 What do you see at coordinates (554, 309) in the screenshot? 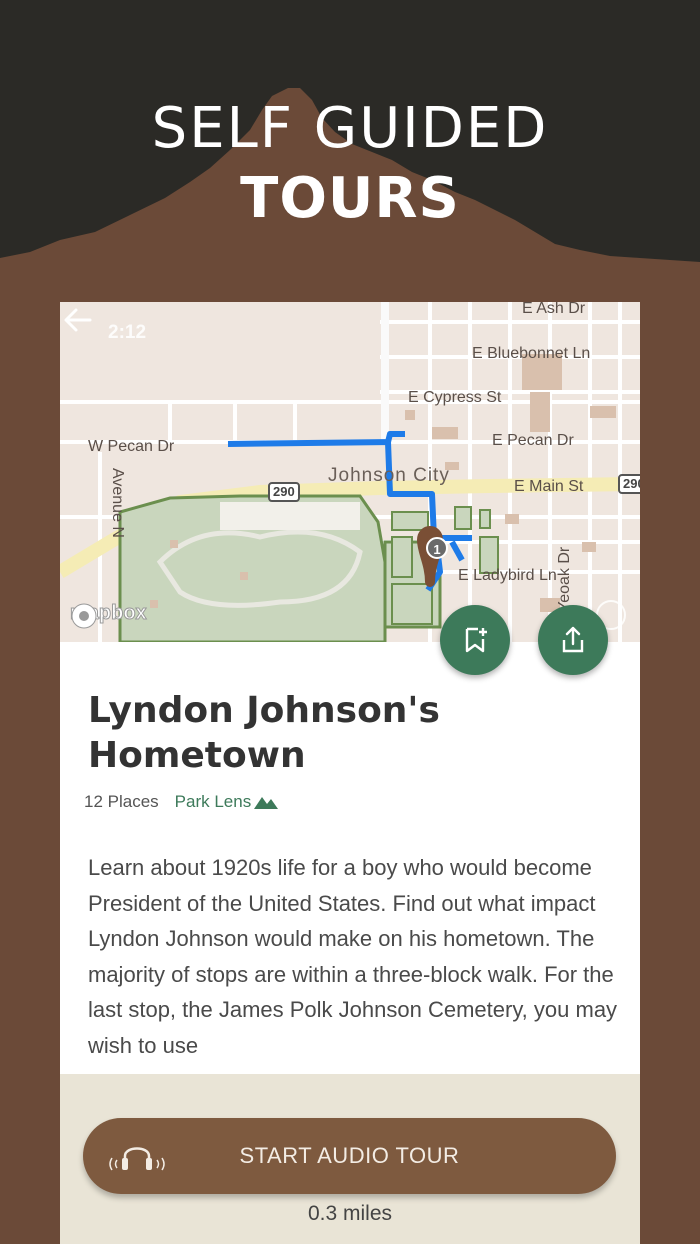
I see `street-label: E Ash Dr` at bounding box center [554, 309].